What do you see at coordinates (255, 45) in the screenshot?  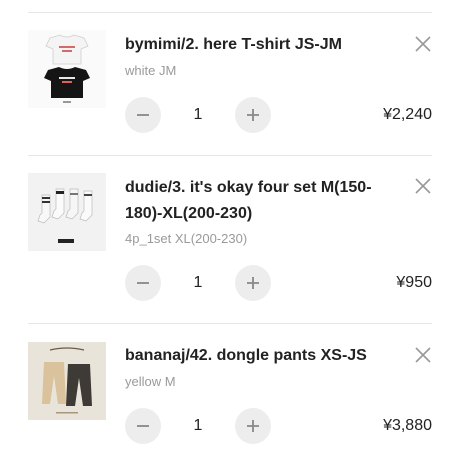 I see `product-name: bymimi/2. here T-shirt JS-JM` at bounding box center [255, 45].